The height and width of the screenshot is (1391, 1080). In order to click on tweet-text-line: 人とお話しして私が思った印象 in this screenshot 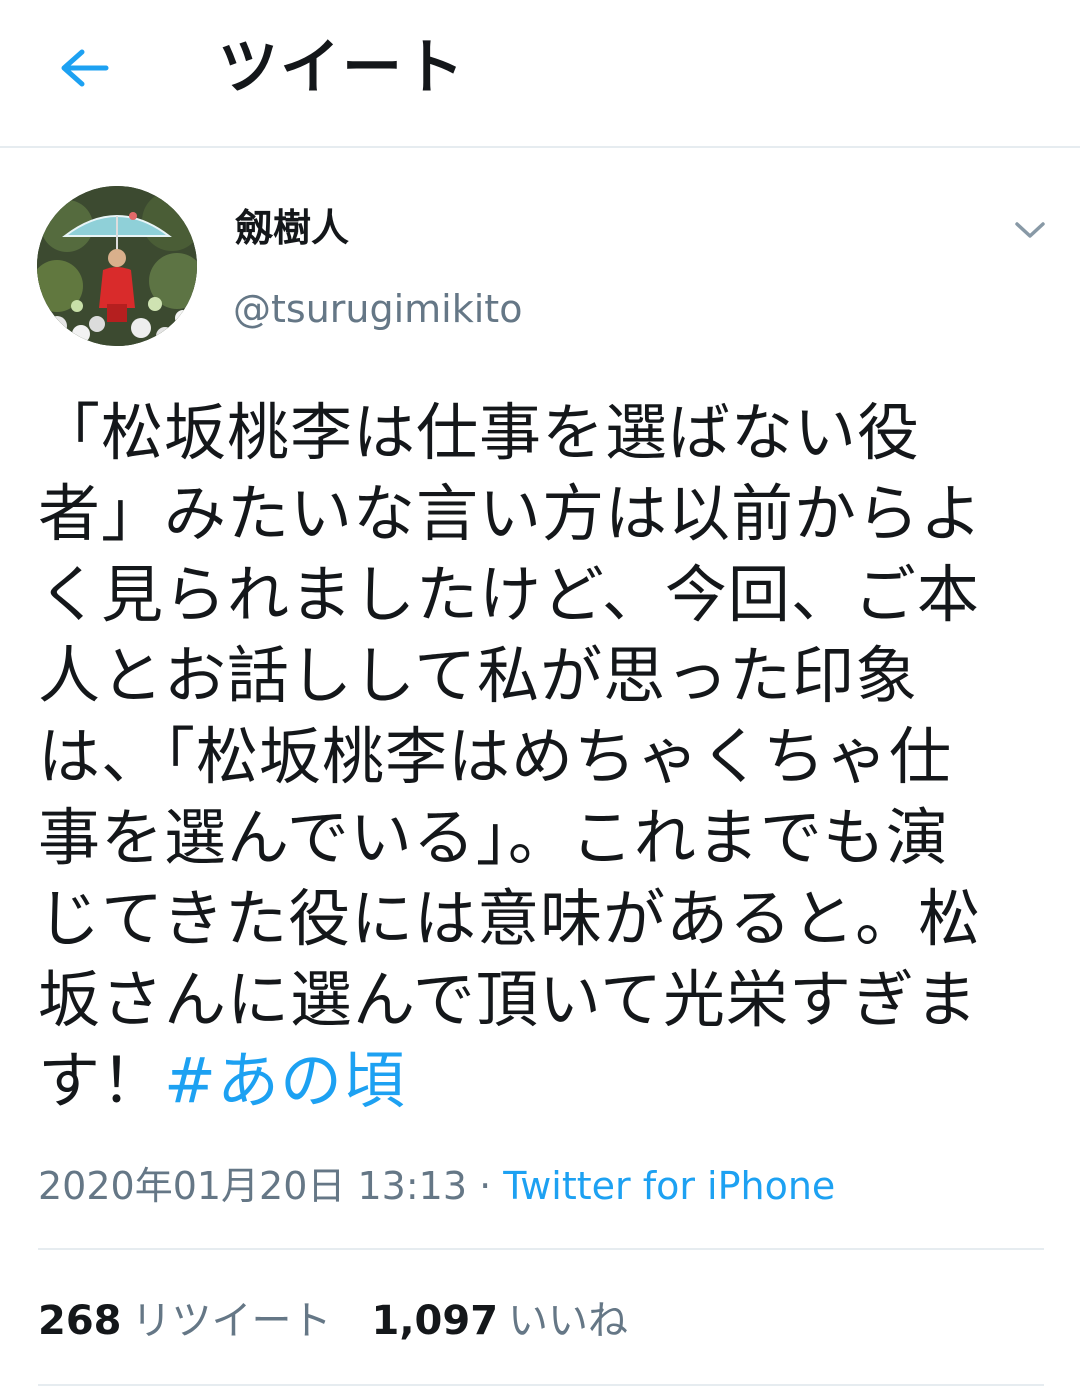, I will do `click(478, 675)`.